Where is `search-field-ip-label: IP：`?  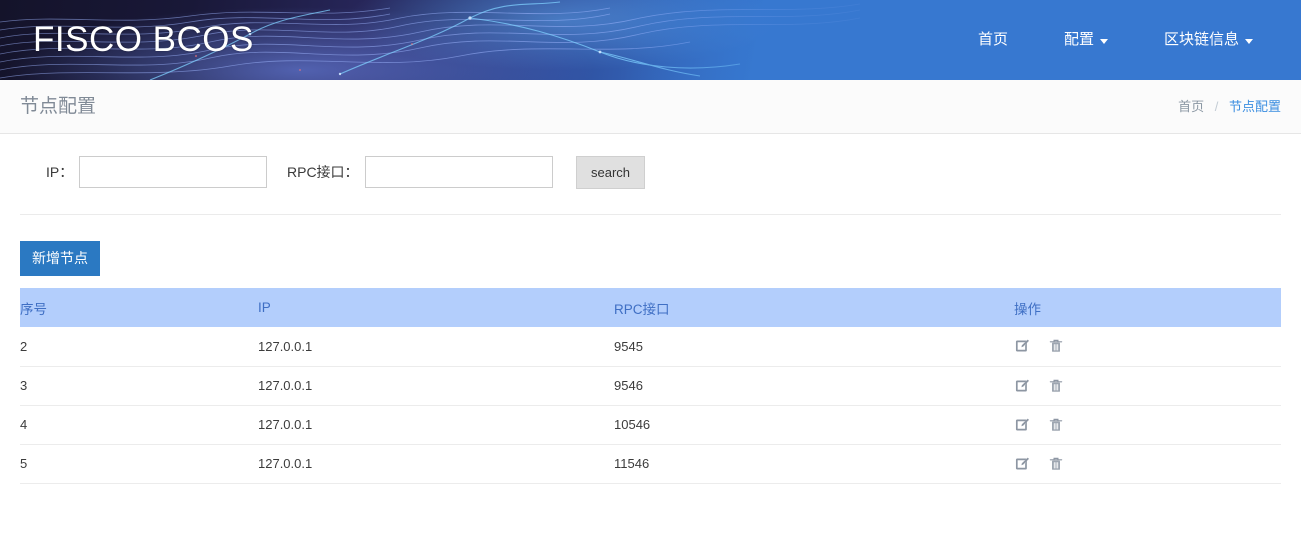 search-field-ip-label: IP： is located at coordinates (60, 172).